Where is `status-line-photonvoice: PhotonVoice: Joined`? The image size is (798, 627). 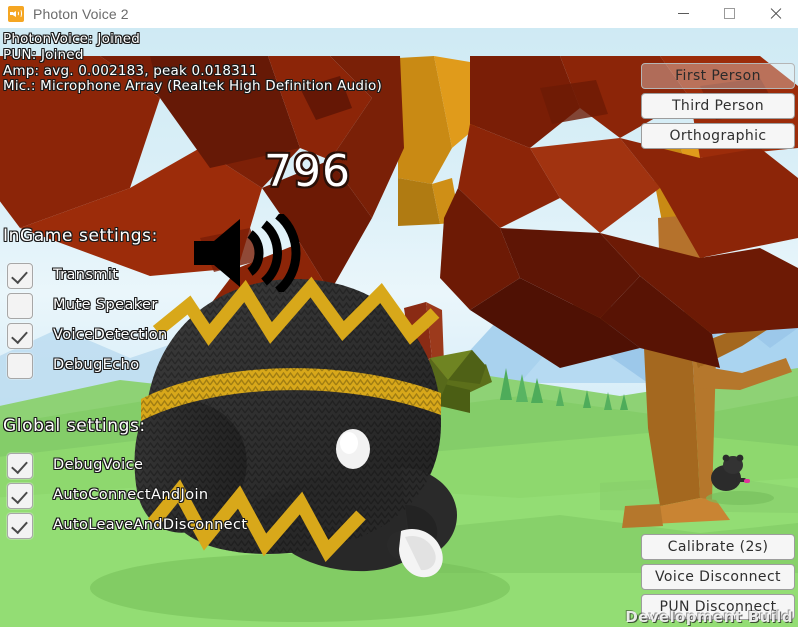
status-line-photonvoice: PhotonVoice: Joined is located at coordinates (72, 39).